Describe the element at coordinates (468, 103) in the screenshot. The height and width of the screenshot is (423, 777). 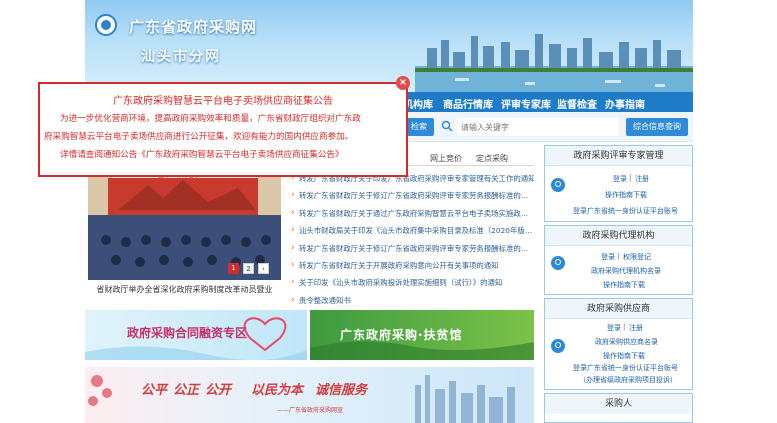
I see `nav-item-price-quotes: 商品行情库` at that location.